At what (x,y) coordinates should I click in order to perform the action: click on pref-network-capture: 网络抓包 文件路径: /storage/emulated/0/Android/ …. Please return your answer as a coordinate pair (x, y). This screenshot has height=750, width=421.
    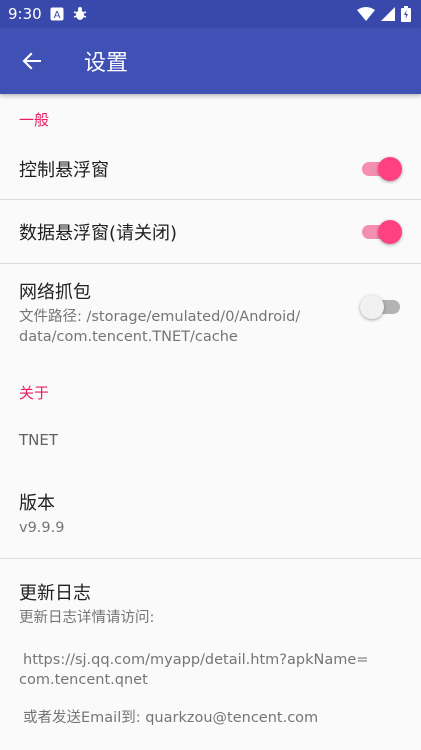
    Looking at the image, I should click on (210, 312).